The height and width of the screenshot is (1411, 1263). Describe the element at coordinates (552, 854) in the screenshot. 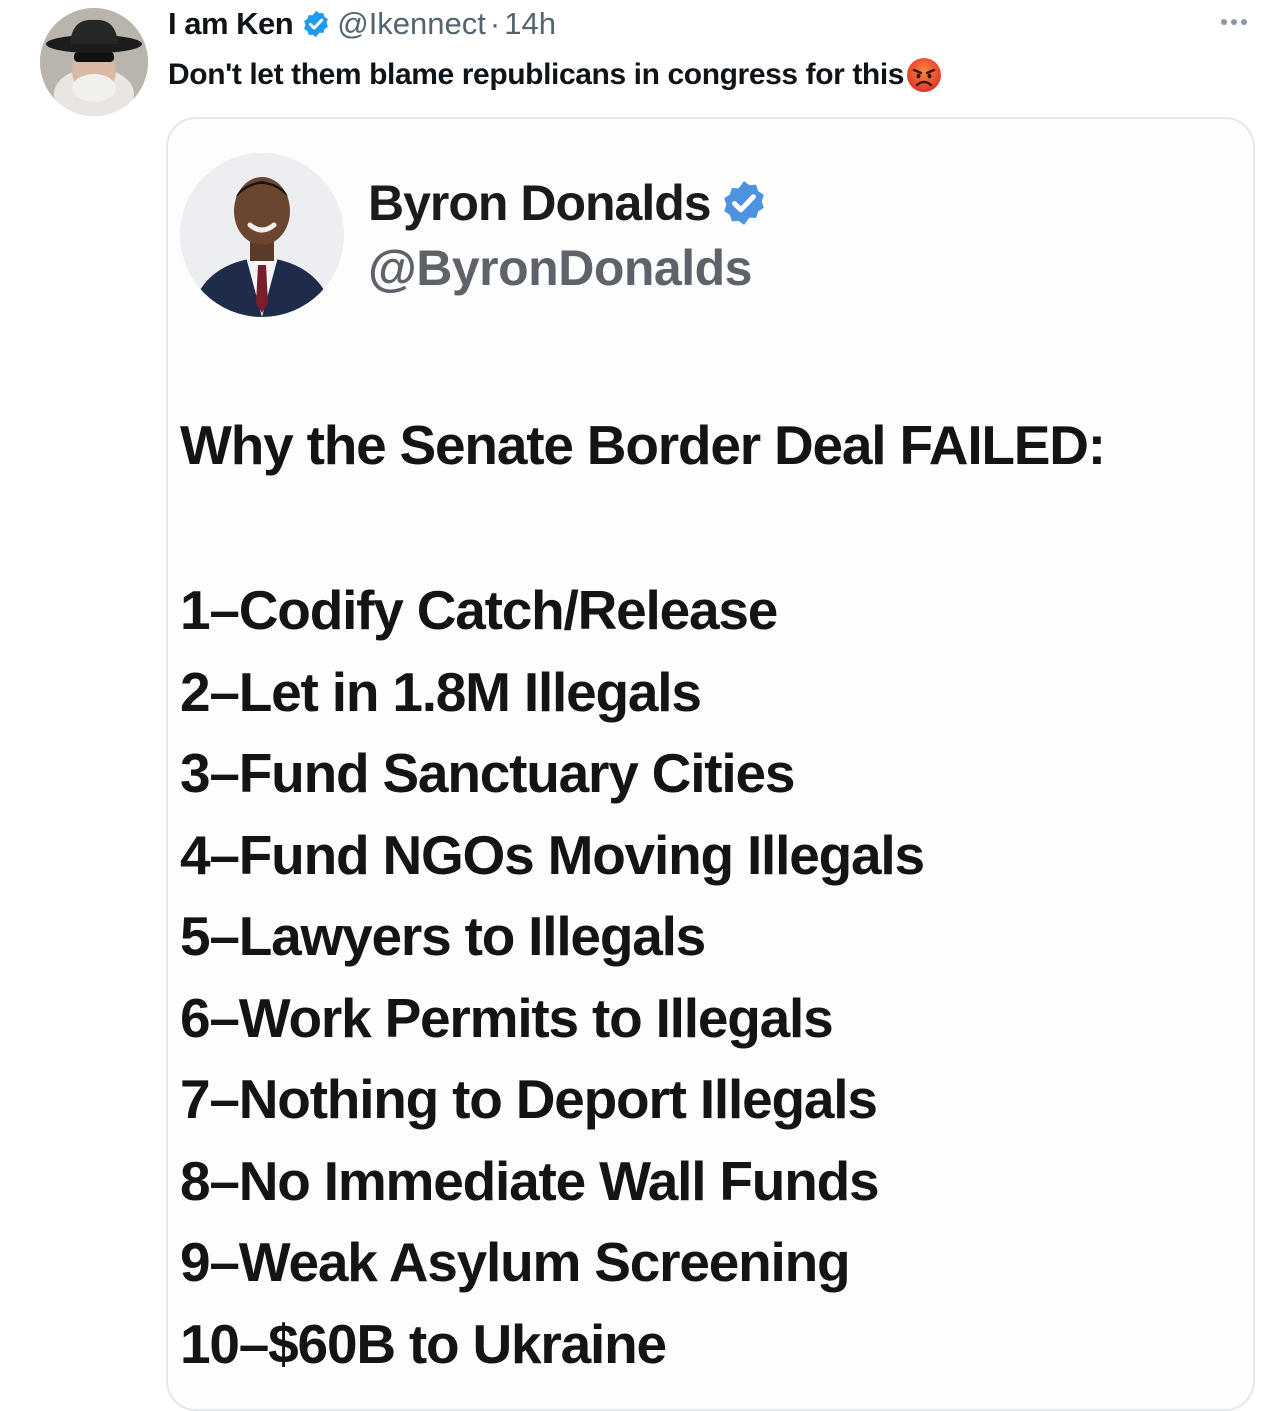

I see `reason-item: 4–Fund NGOs Moving Illegals` at that location.